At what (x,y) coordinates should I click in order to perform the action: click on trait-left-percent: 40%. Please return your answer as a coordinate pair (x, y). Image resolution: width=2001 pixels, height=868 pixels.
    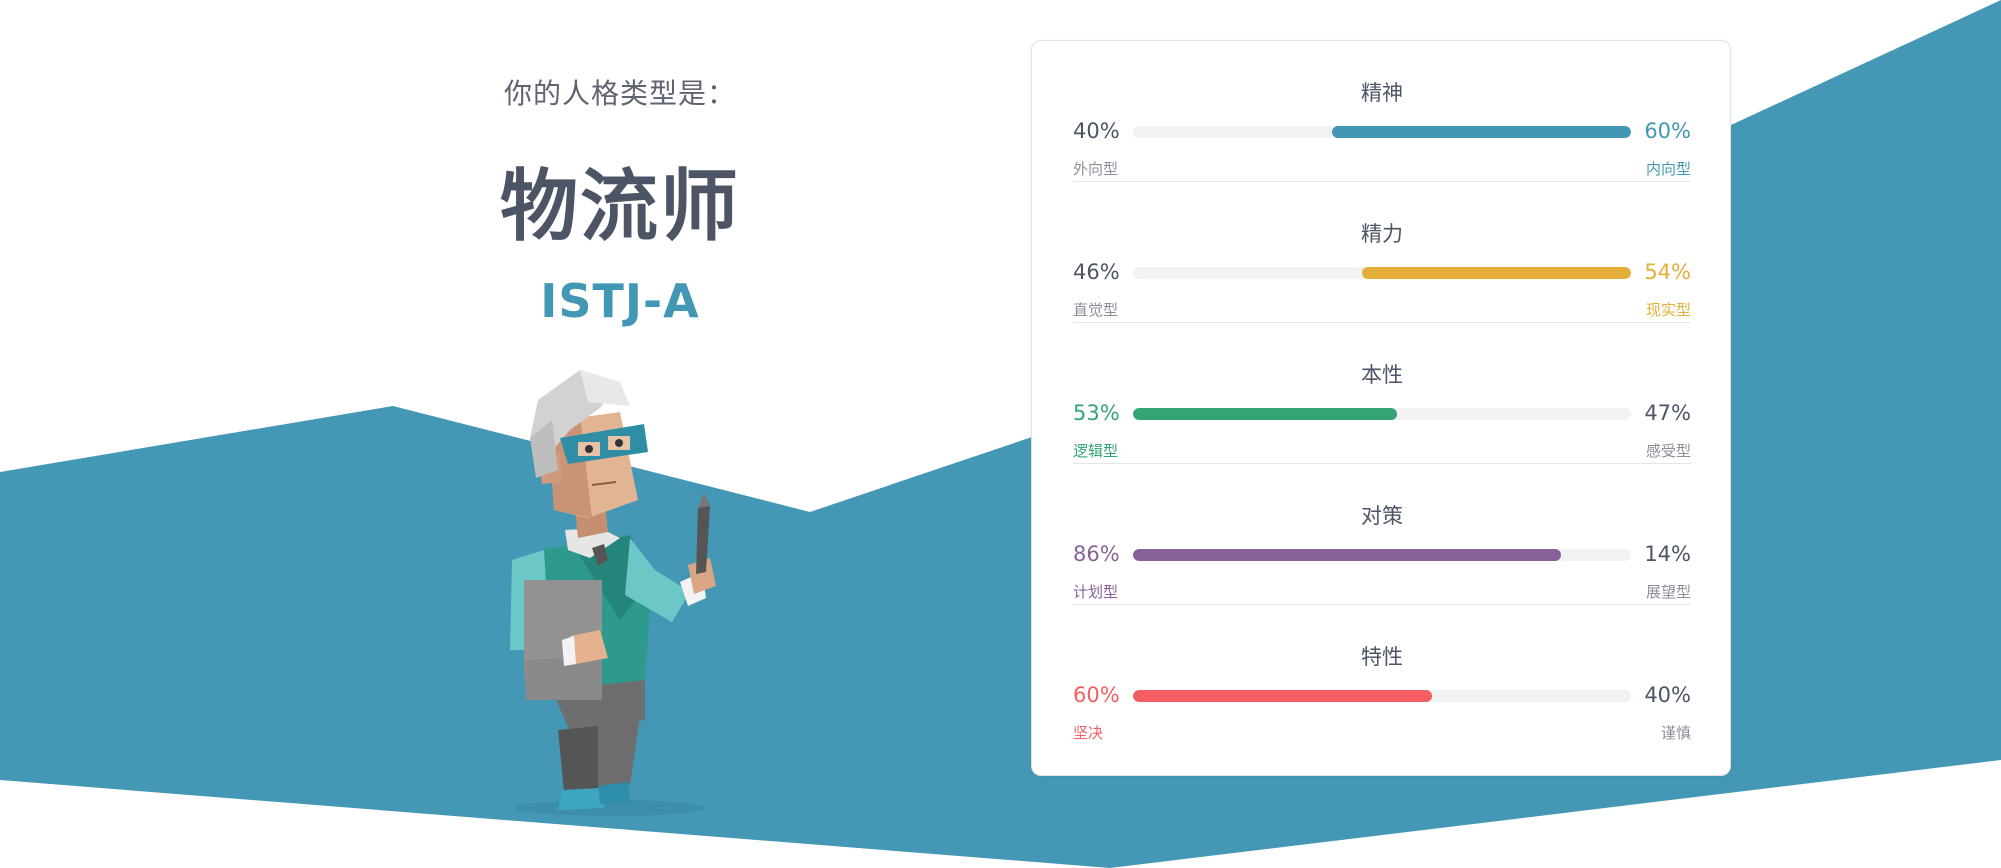
    Looking at the image, I should click on (1096, 131).